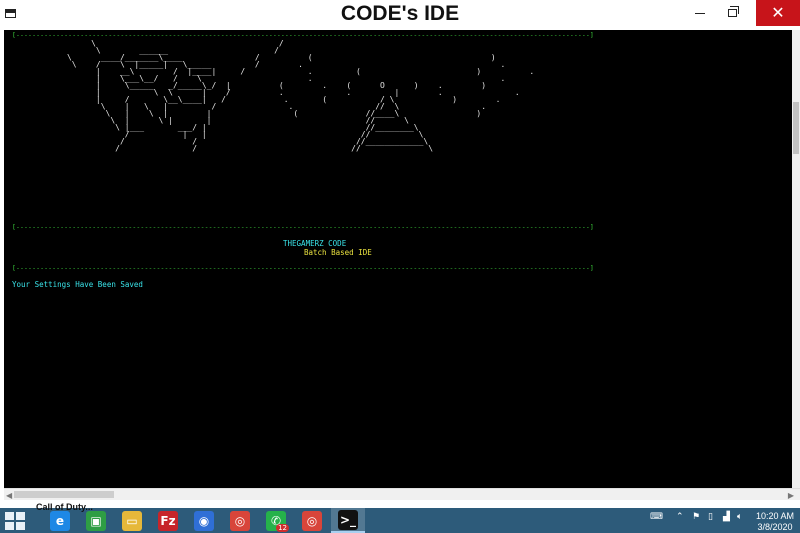 This screenshot has height=533, width=800. I want to click on taskbar-app: ▭, so click(132, 520).